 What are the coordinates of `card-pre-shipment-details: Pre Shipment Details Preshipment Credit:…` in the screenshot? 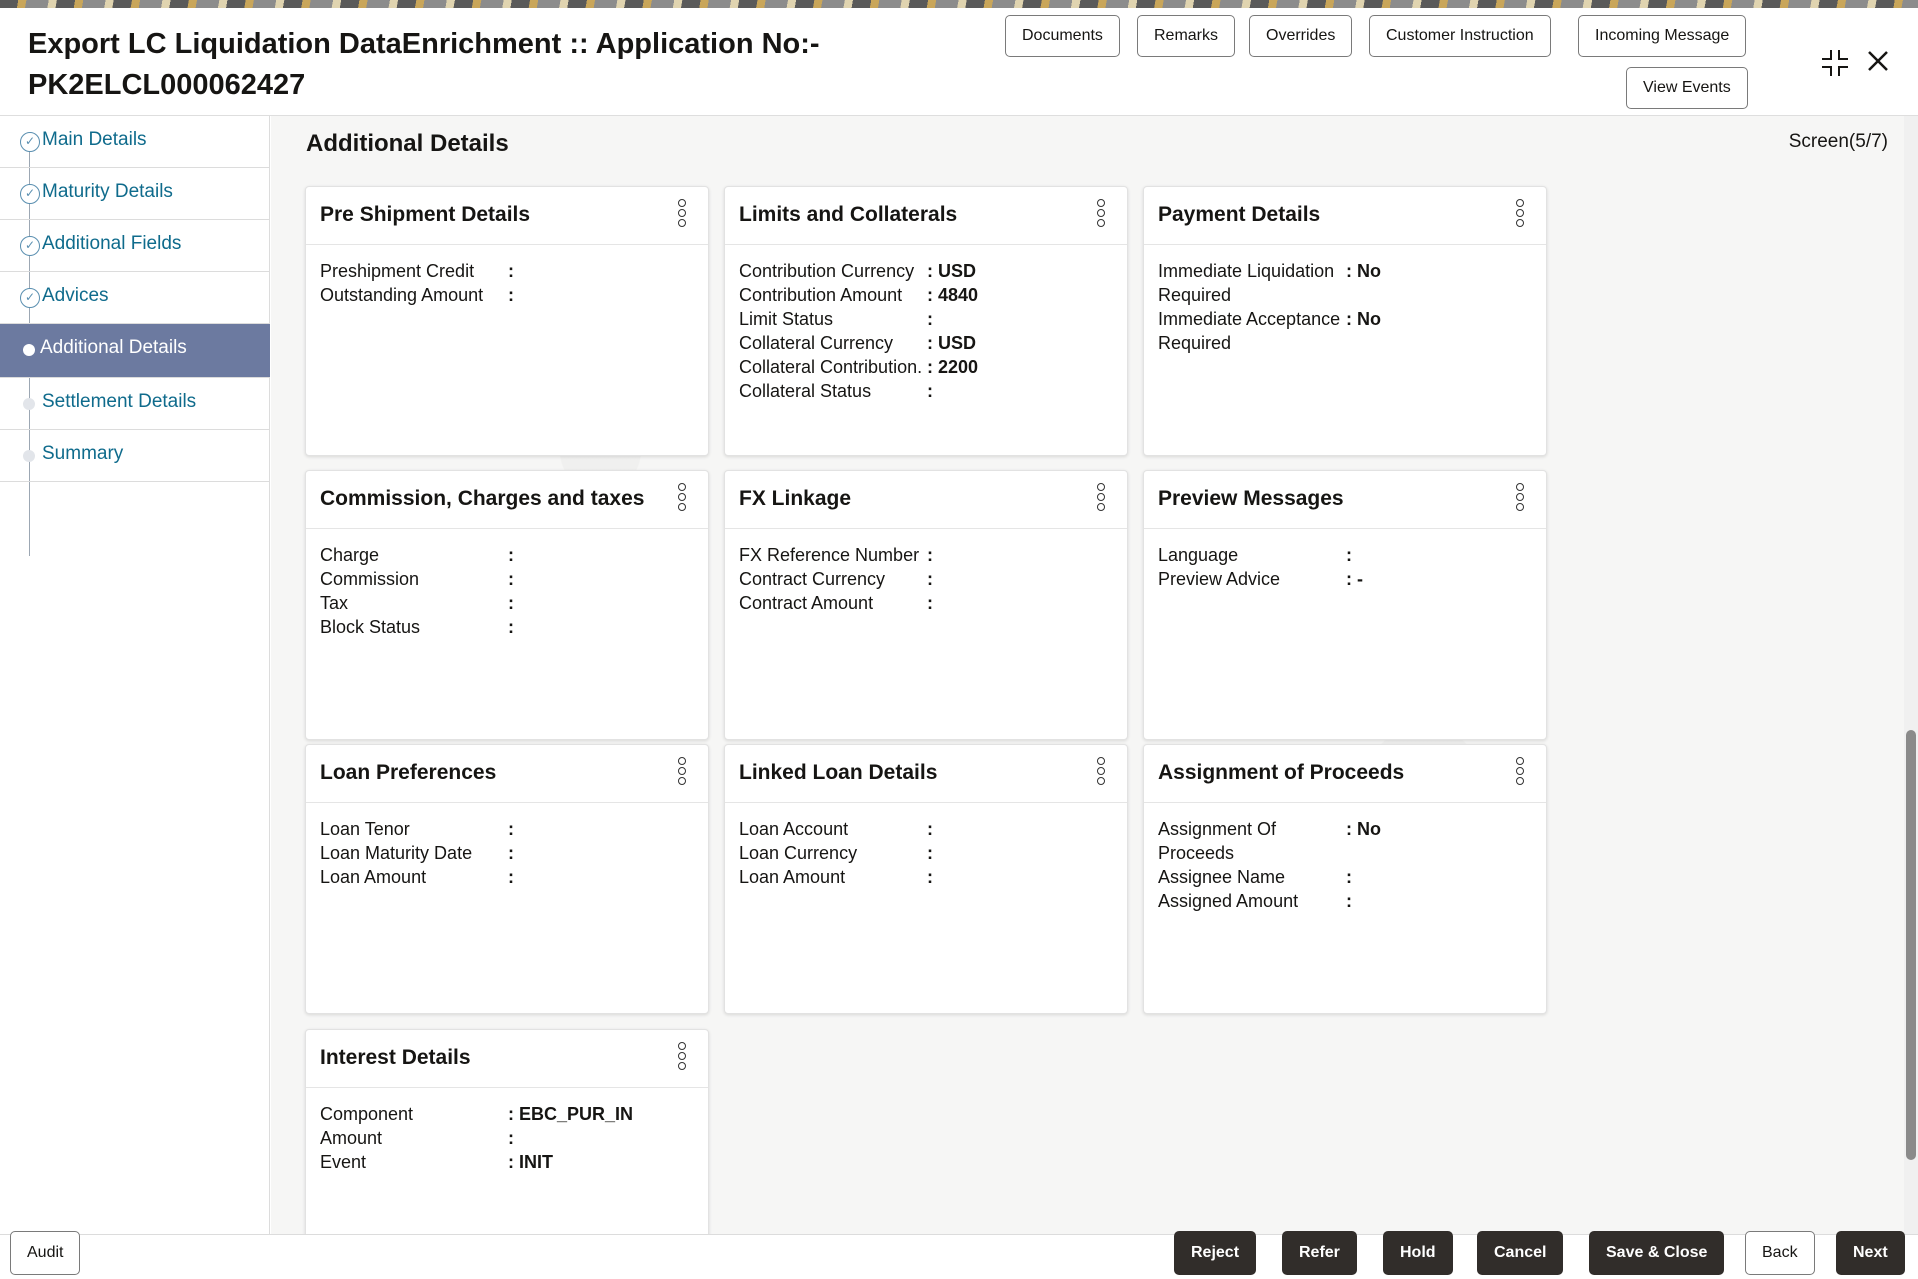 It's located at (507, 321).